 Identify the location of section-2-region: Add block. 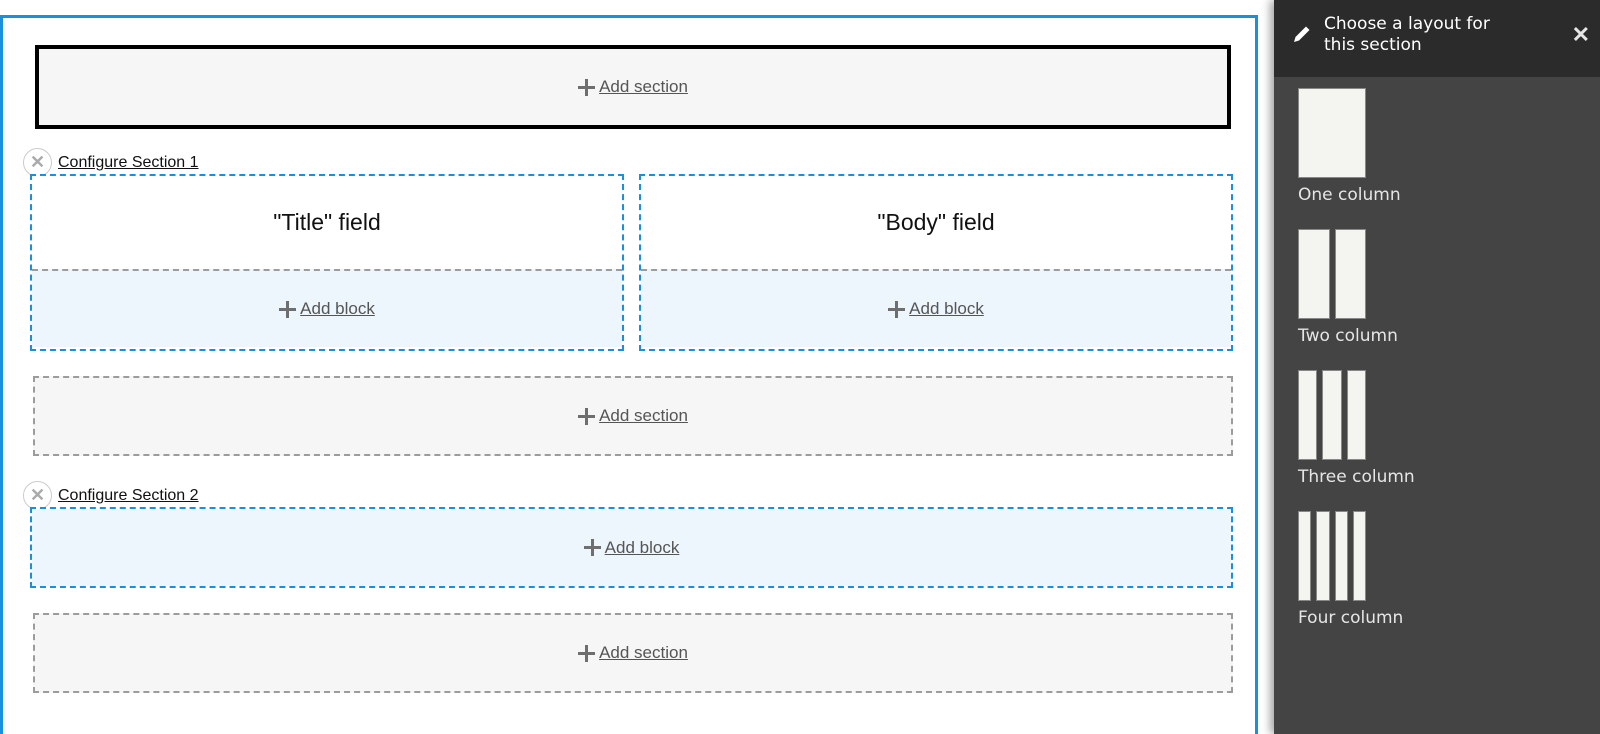
(631, 547).